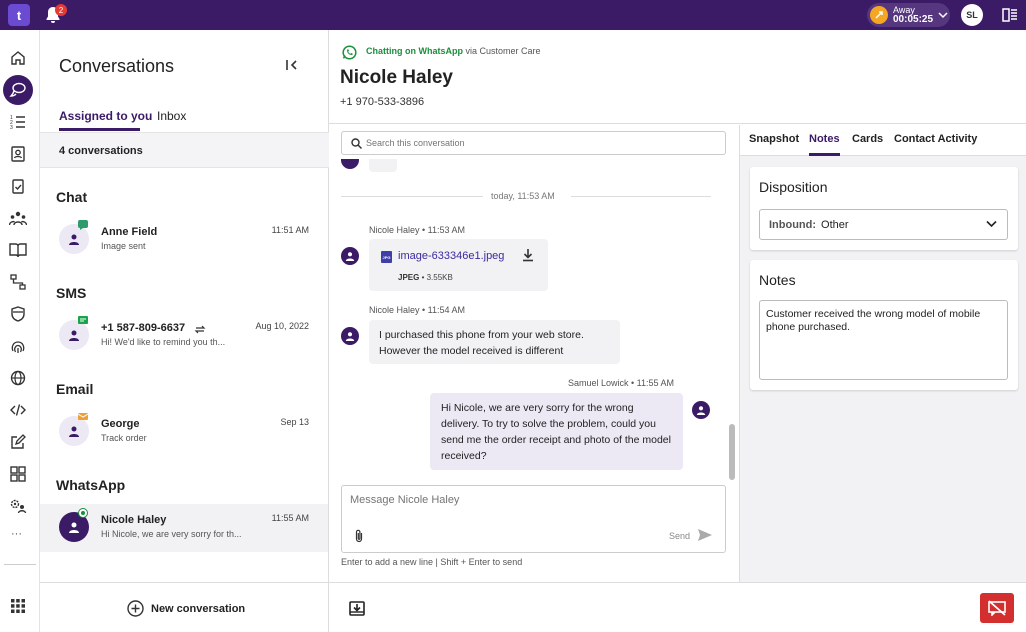 The height and width of the screenshot is (632, 1026). What do you see at coordinates (453, 51) in the screenshot?
I see `channel-status: Chatting on WhatsApp via Customer Care` at bounding box center [453, 51].